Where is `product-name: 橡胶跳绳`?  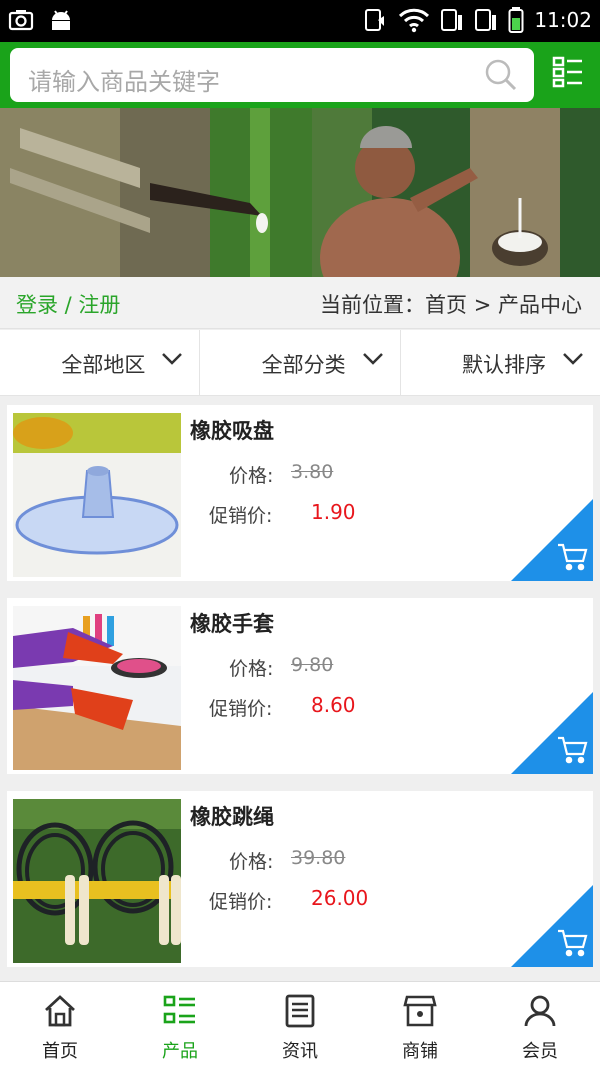 product-name: 橡胶跳绳 is located at coordinates (232, 816).